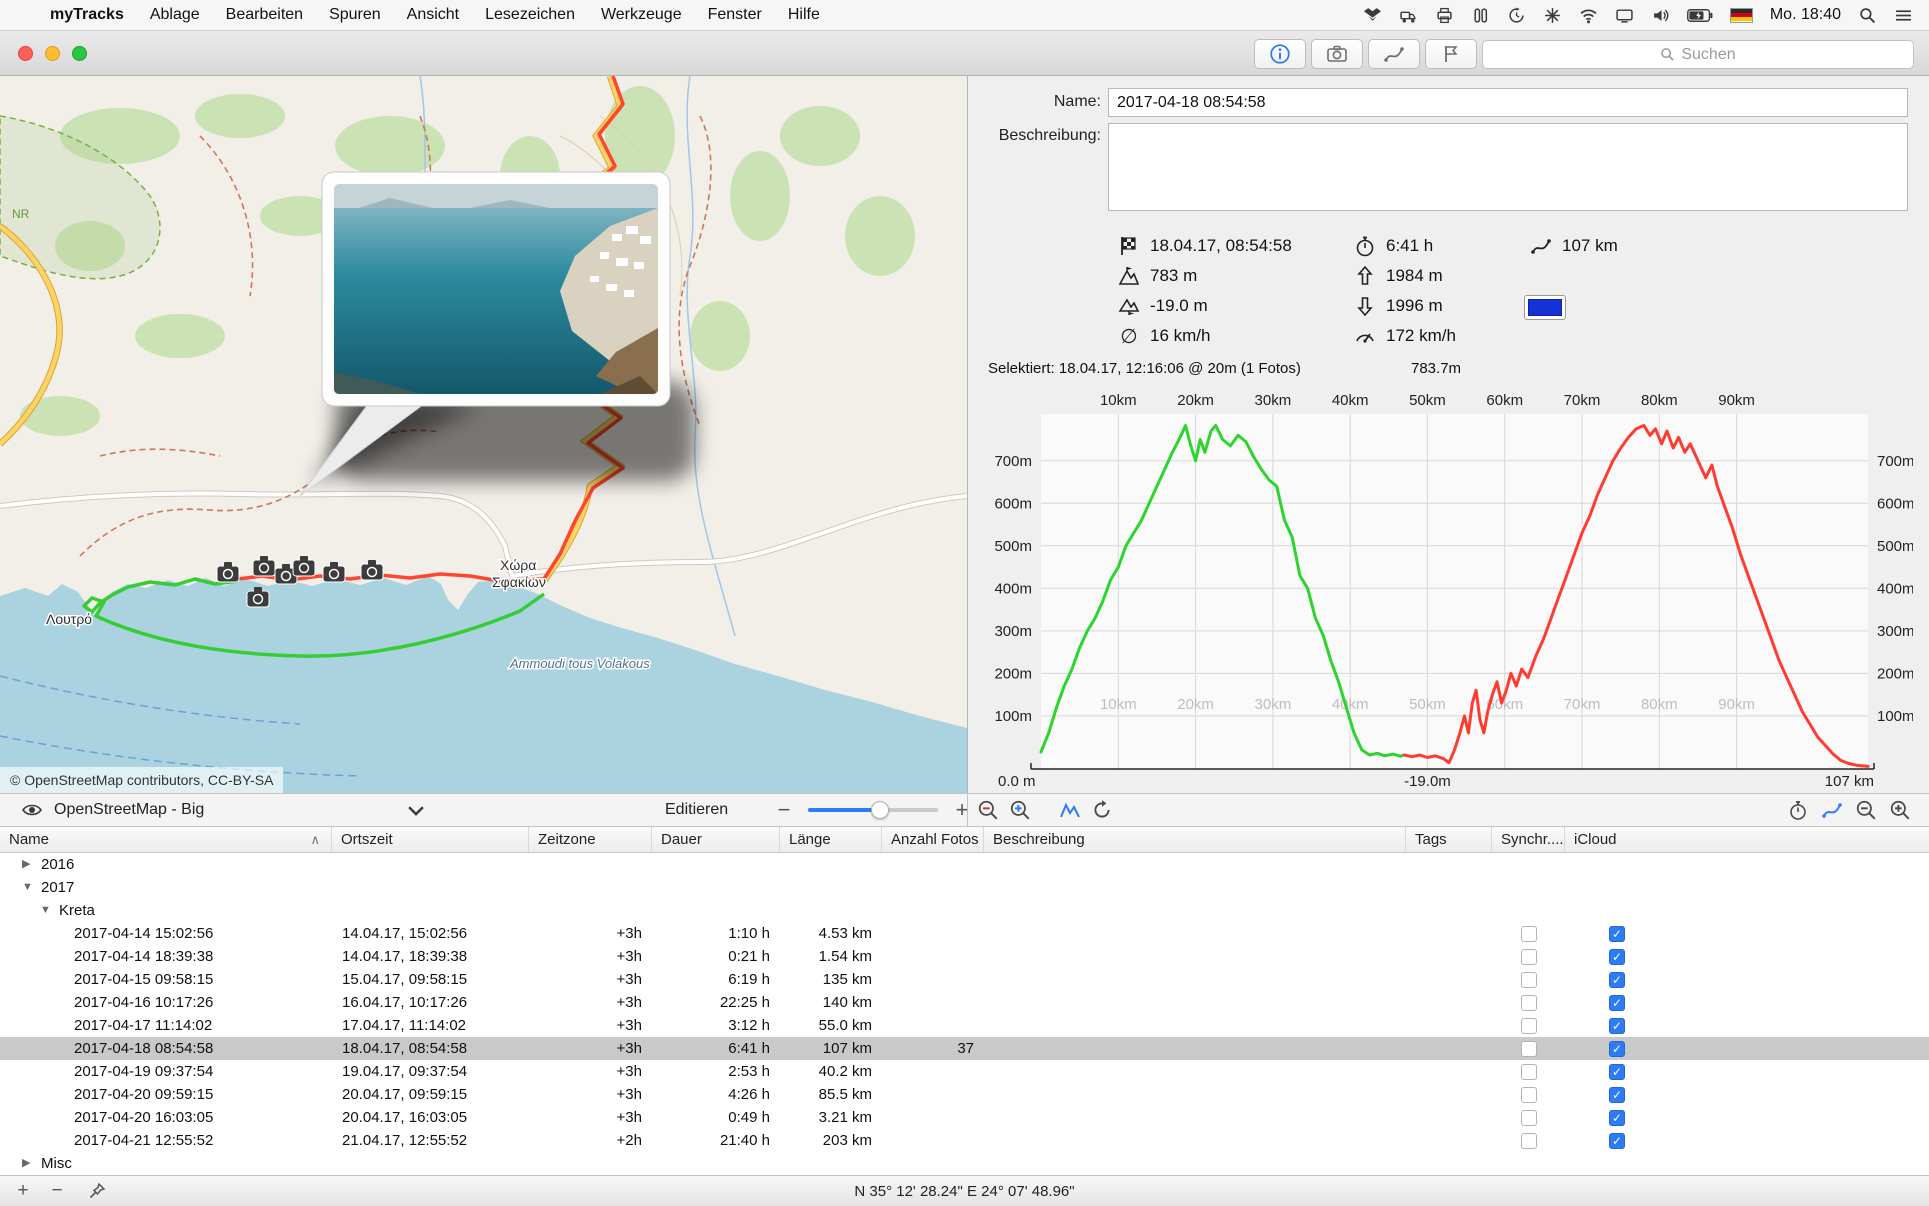  Describe the element at coordinates (87, 15) in the screenshot. I see `app-menu-mytracks: myTracks` at that location.